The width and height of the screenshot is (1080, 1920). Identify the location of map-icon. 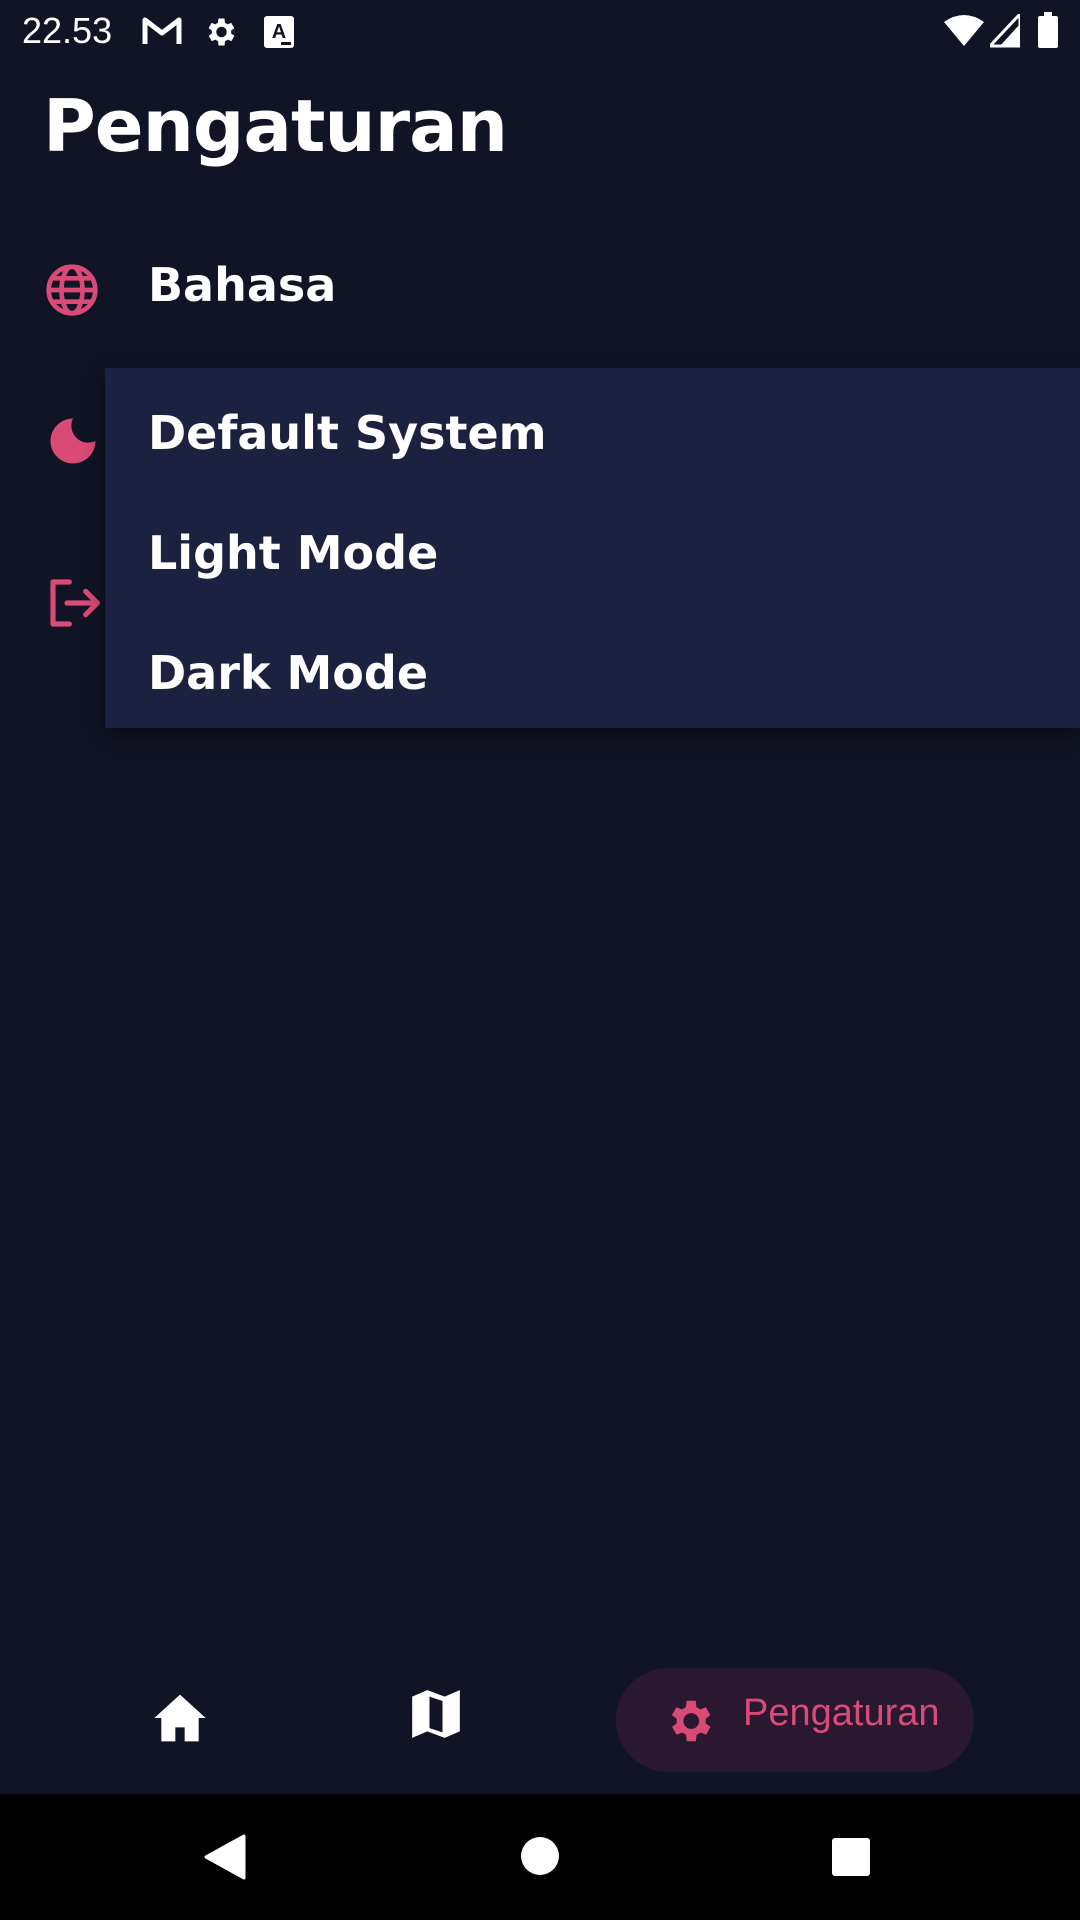
(436, 1716).